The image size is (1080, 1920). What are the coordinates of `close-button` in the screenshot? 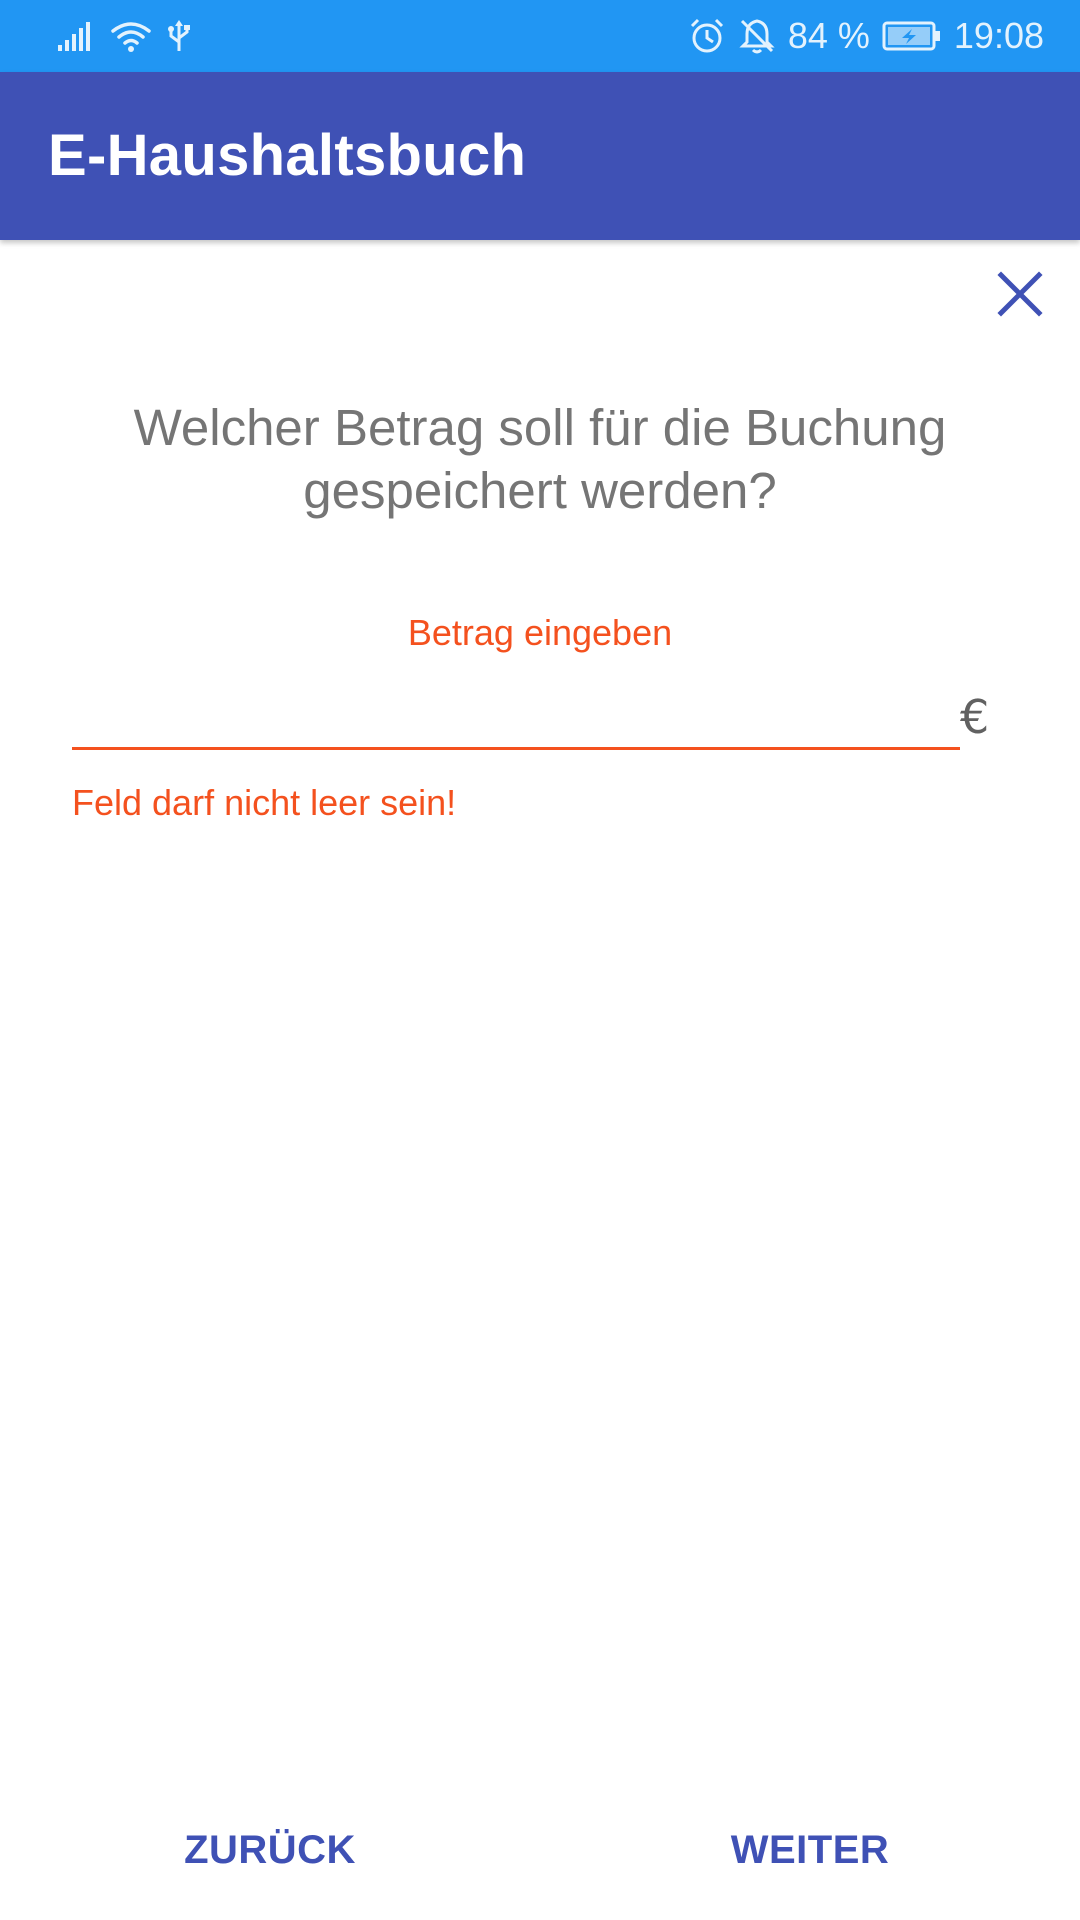 It's located at (1020, 294).